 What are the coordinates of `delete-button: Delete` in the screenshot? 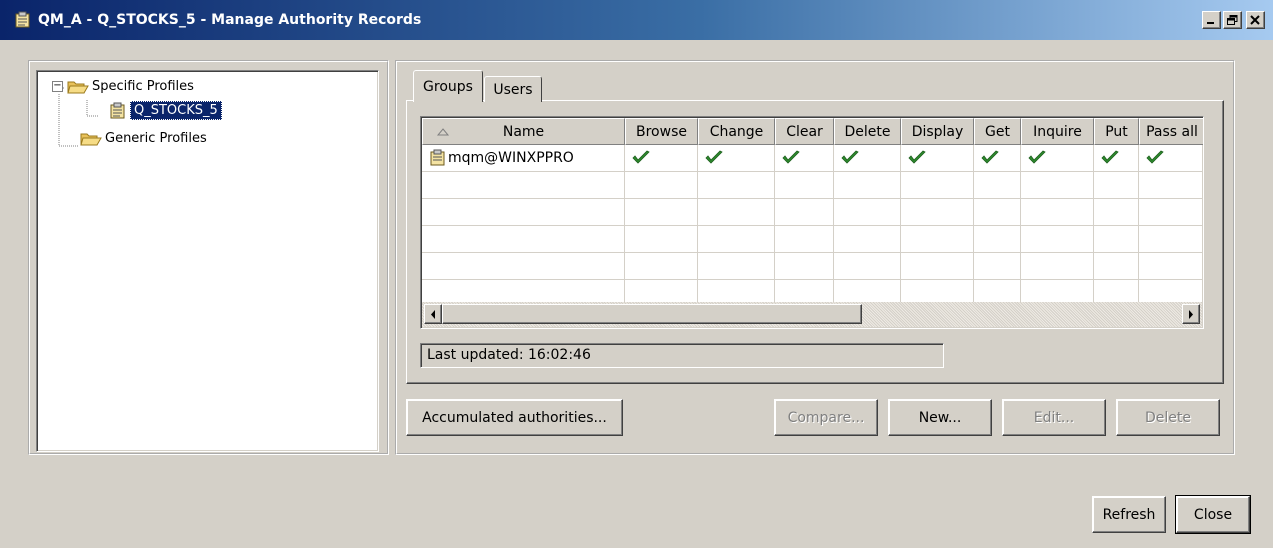 It's located at (1168, 417).